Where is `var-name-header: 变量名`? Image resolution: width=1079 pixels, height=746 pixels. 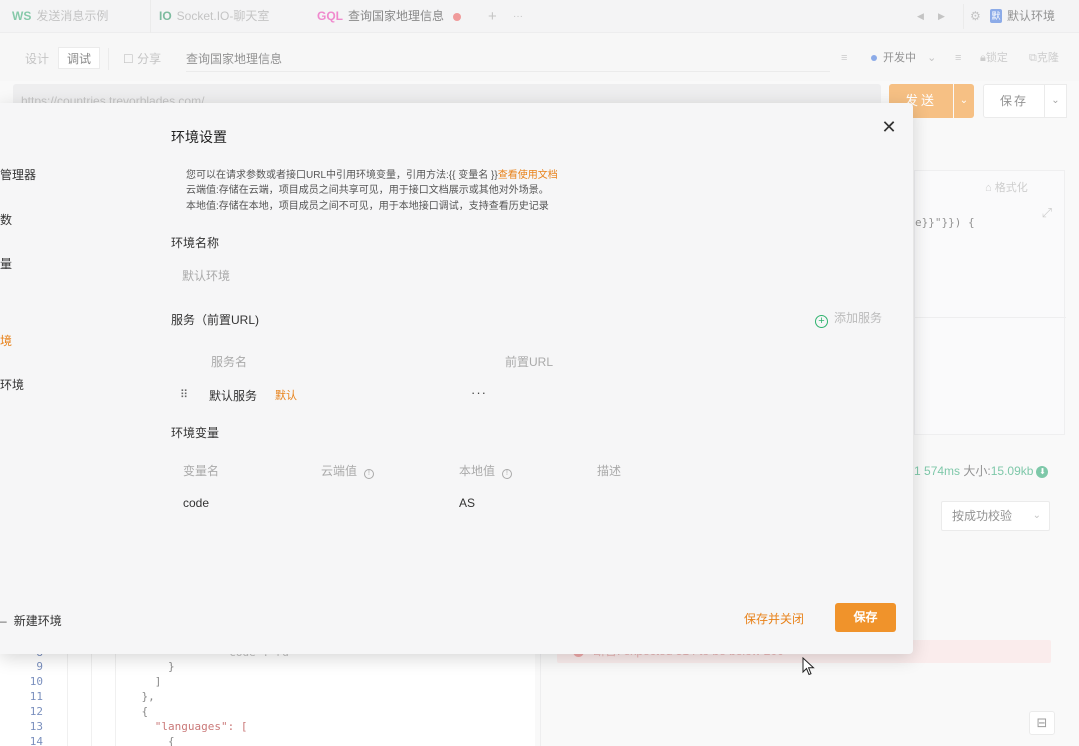
var-name-header: 变量名 is located at coordinates (201, 471).